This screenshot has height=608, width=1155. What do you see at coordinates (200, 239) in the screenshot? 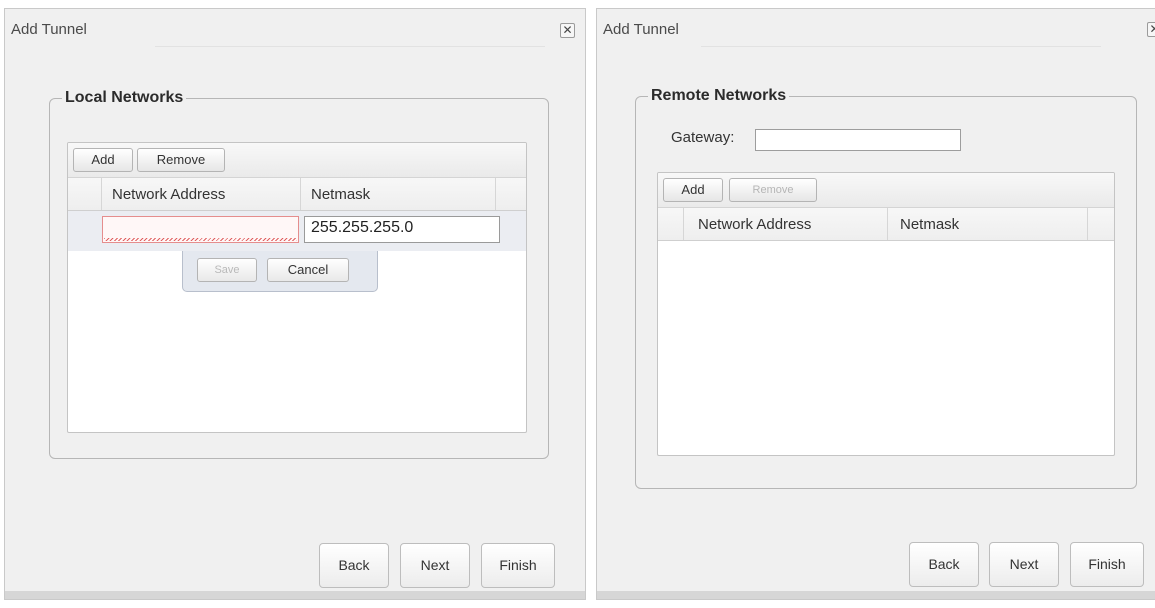
I see `validation-underline` at bounding box center [200, 239].